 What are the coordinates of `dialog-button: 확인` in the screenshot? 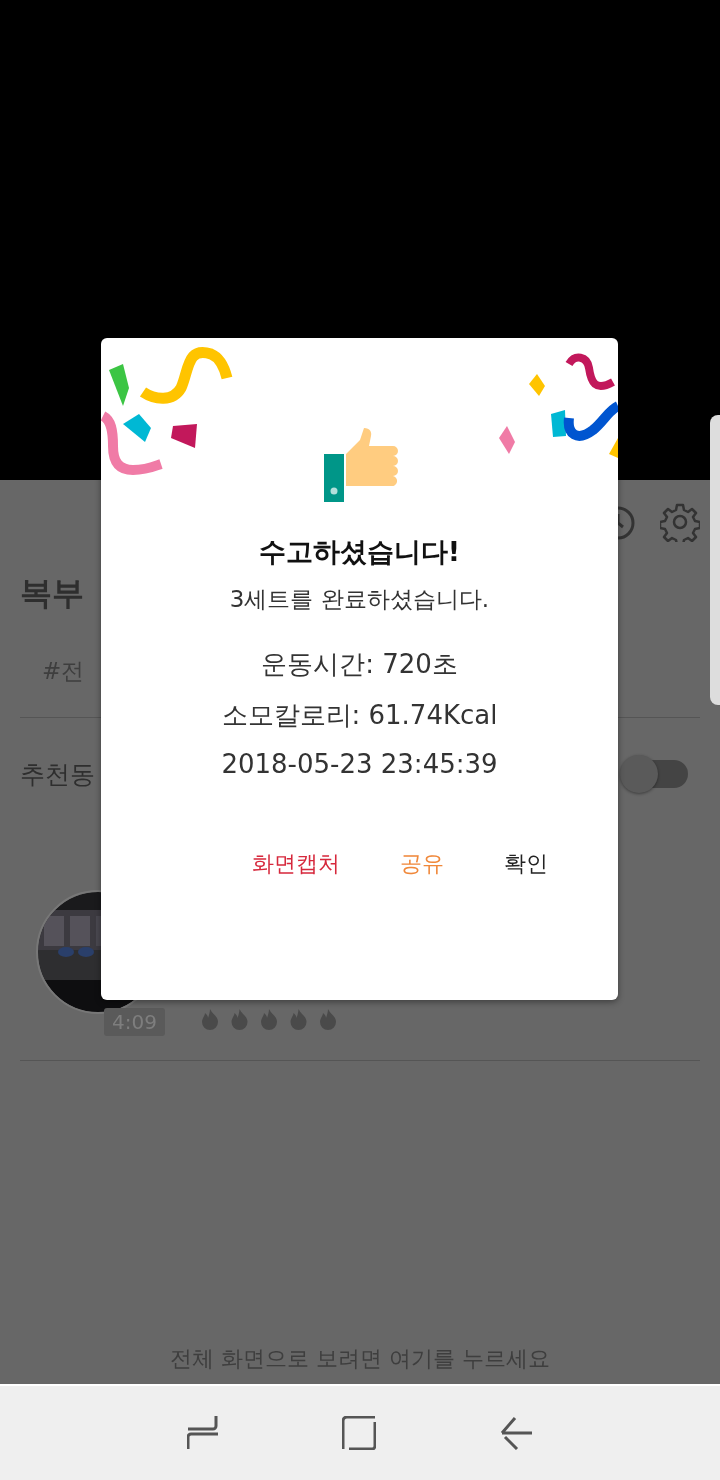 It's located at (526, 864).